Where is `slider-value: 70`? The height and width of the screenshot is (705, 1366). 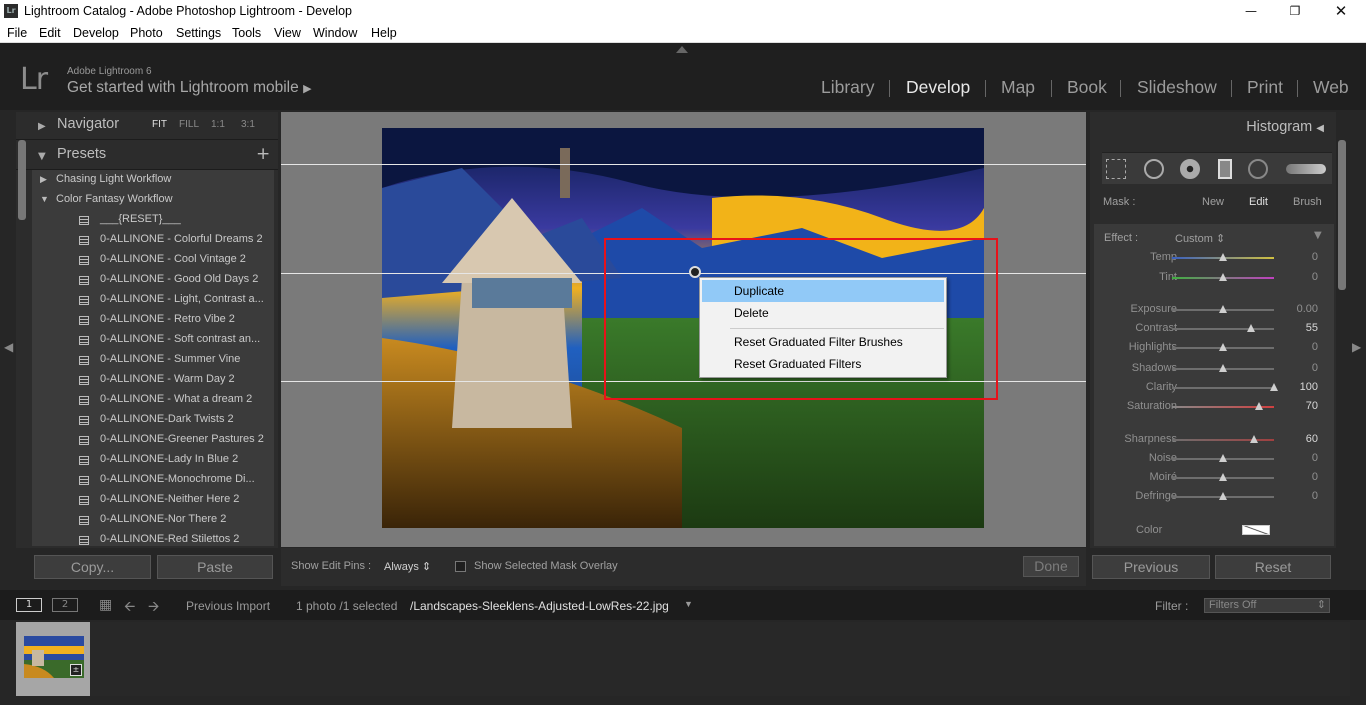
slider-value: 70 is located at coordinates (1312, 406).